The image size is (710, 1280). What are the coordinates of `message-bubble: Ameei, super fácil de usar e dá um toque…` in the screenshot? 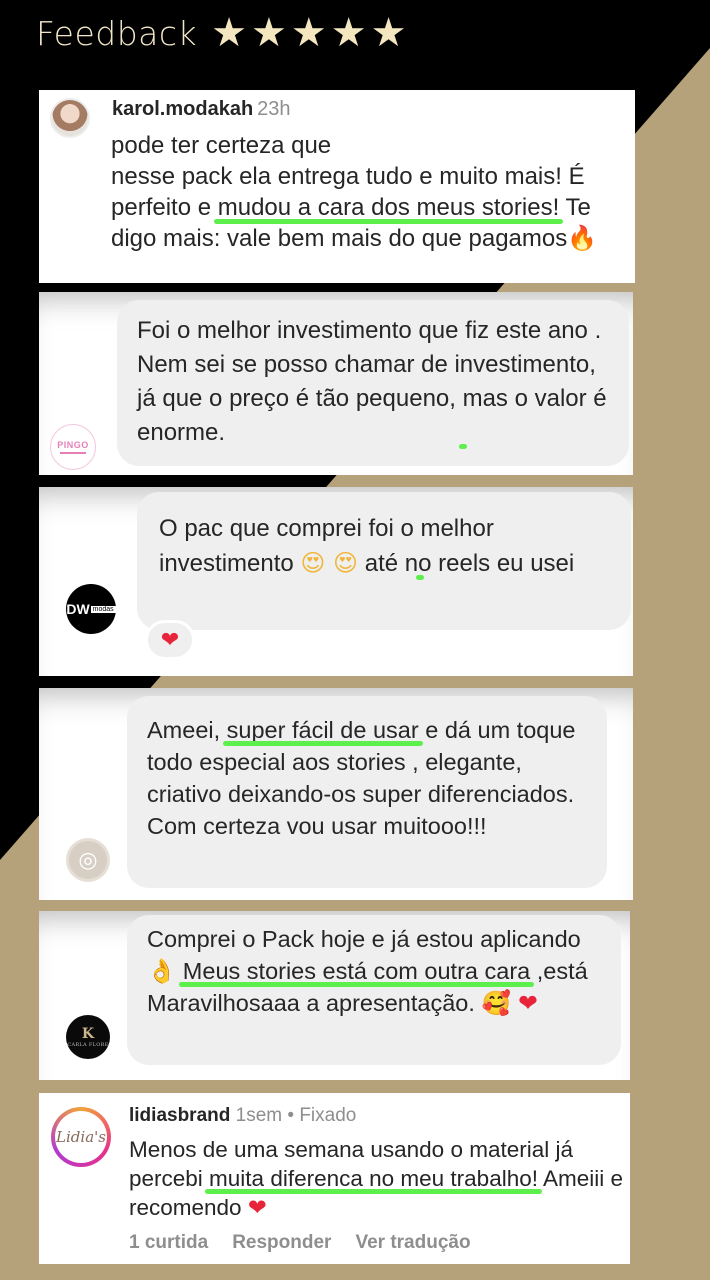 It's located at (367, 792).